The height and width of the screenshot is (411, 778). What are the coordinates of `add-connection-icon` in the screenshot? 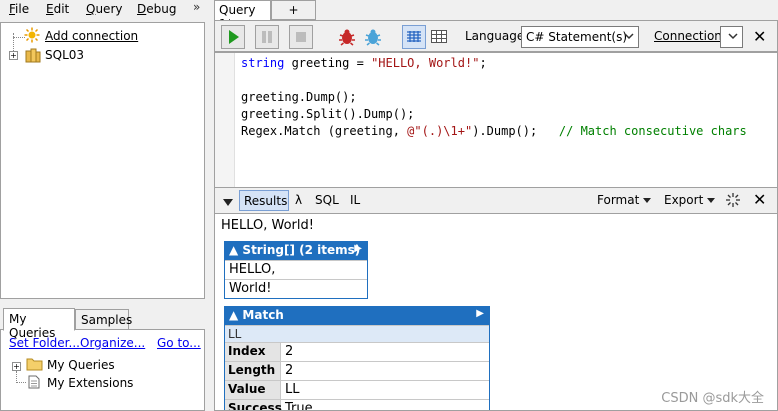 It's located at (32, 36).